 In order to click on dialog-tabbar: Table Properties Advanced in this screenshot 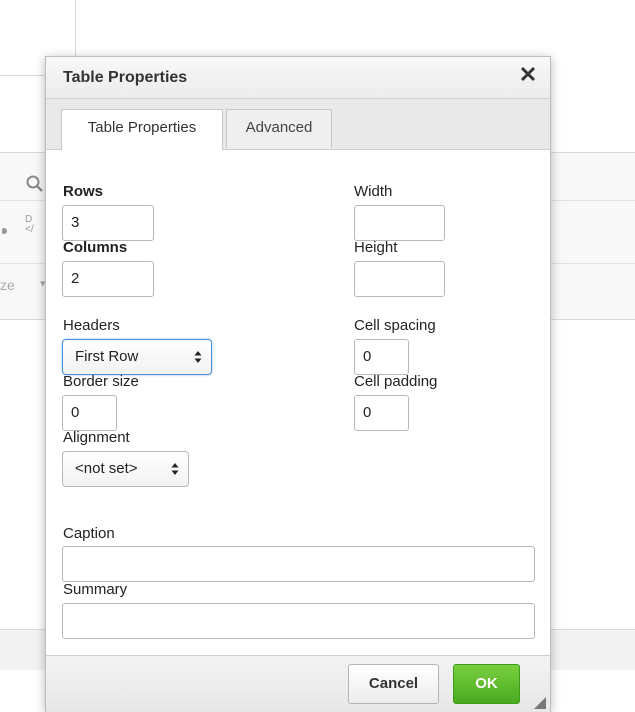, I will do `click(298, 124)`.